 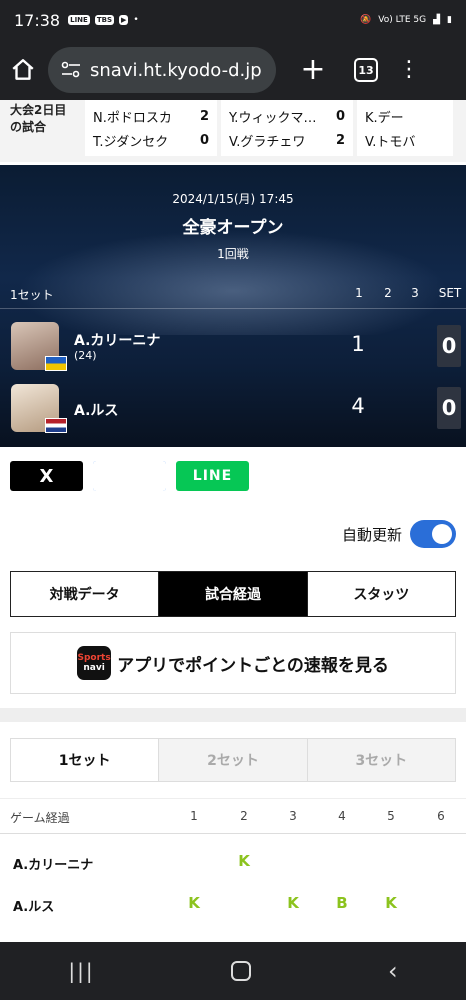 What do you see at coordinates (34, 907) in the screenshot?
I see `game-row-player: A.ルス` at bounding box center [34, 907].